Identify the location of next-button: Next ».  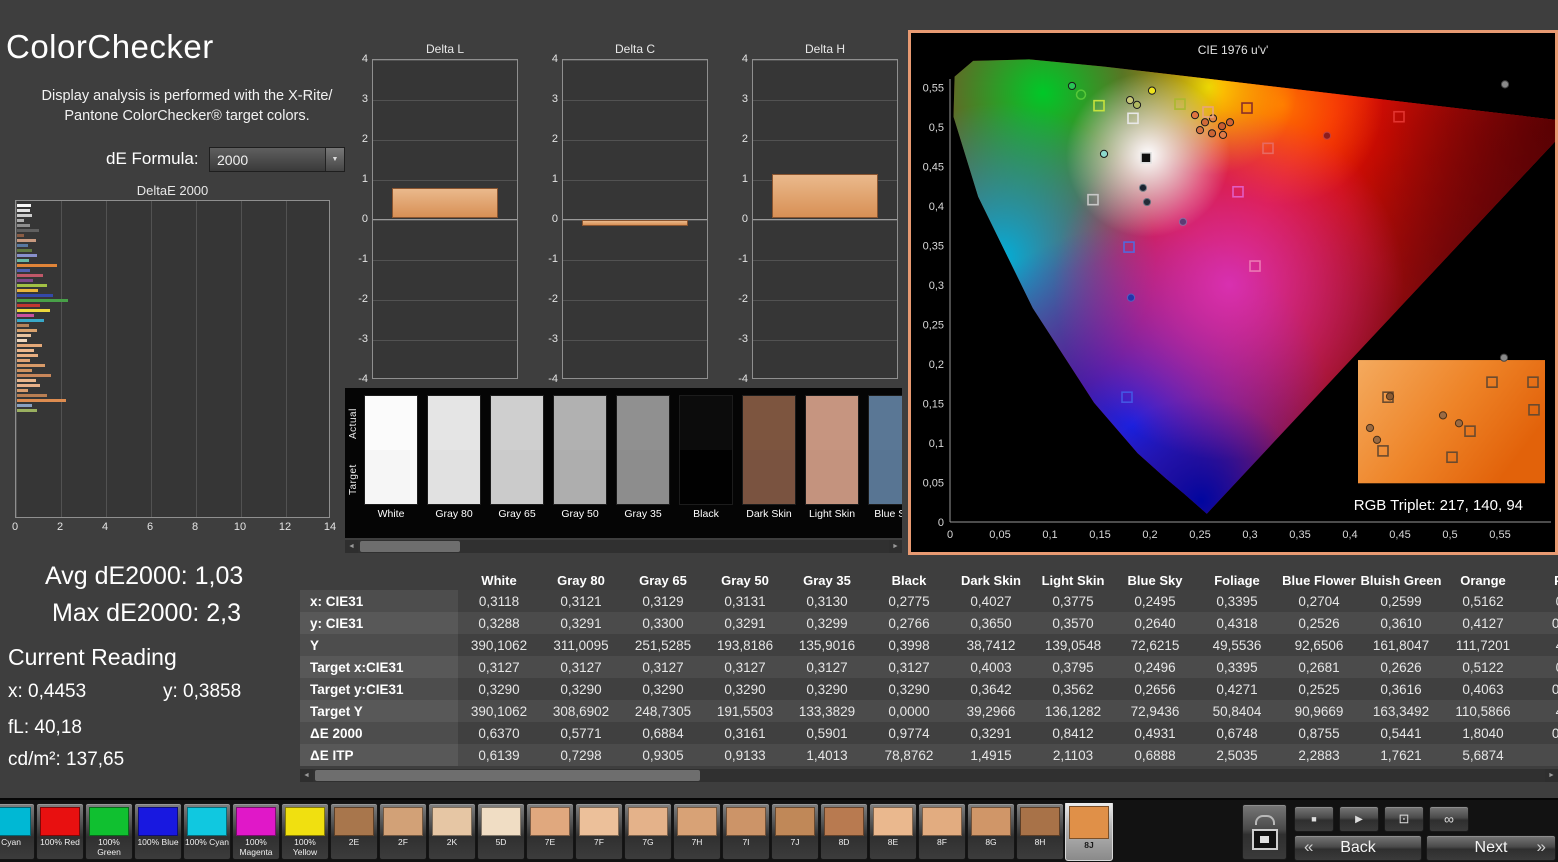
(1491, 848).